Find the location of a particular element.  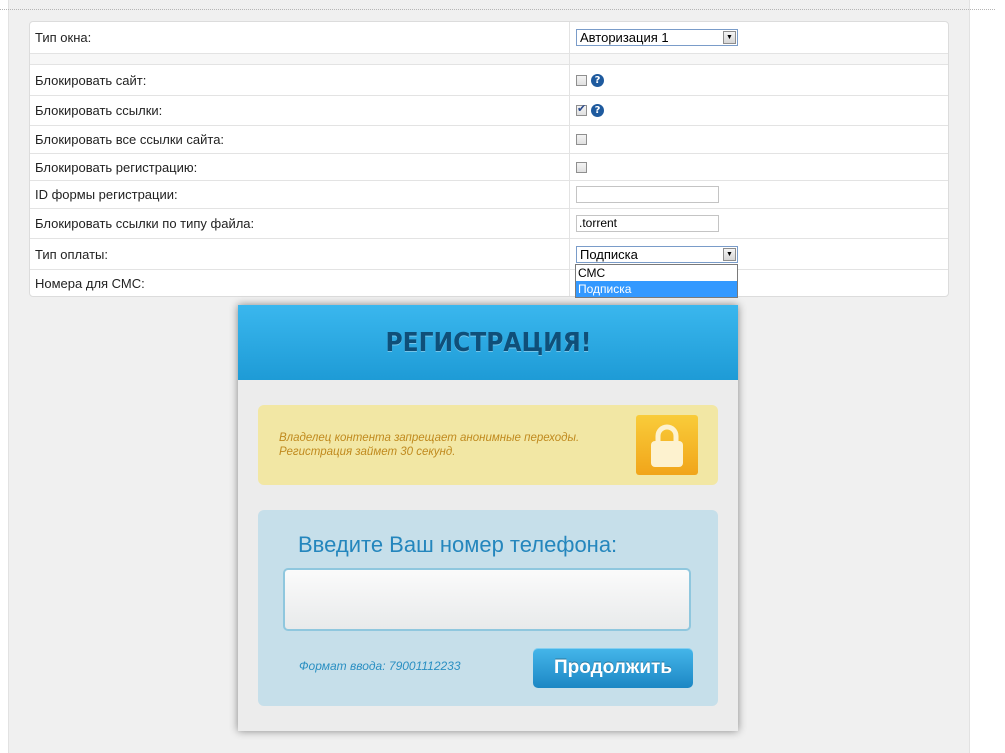

dropdown-option-sms: СМС is located at coordinates (656, 273).